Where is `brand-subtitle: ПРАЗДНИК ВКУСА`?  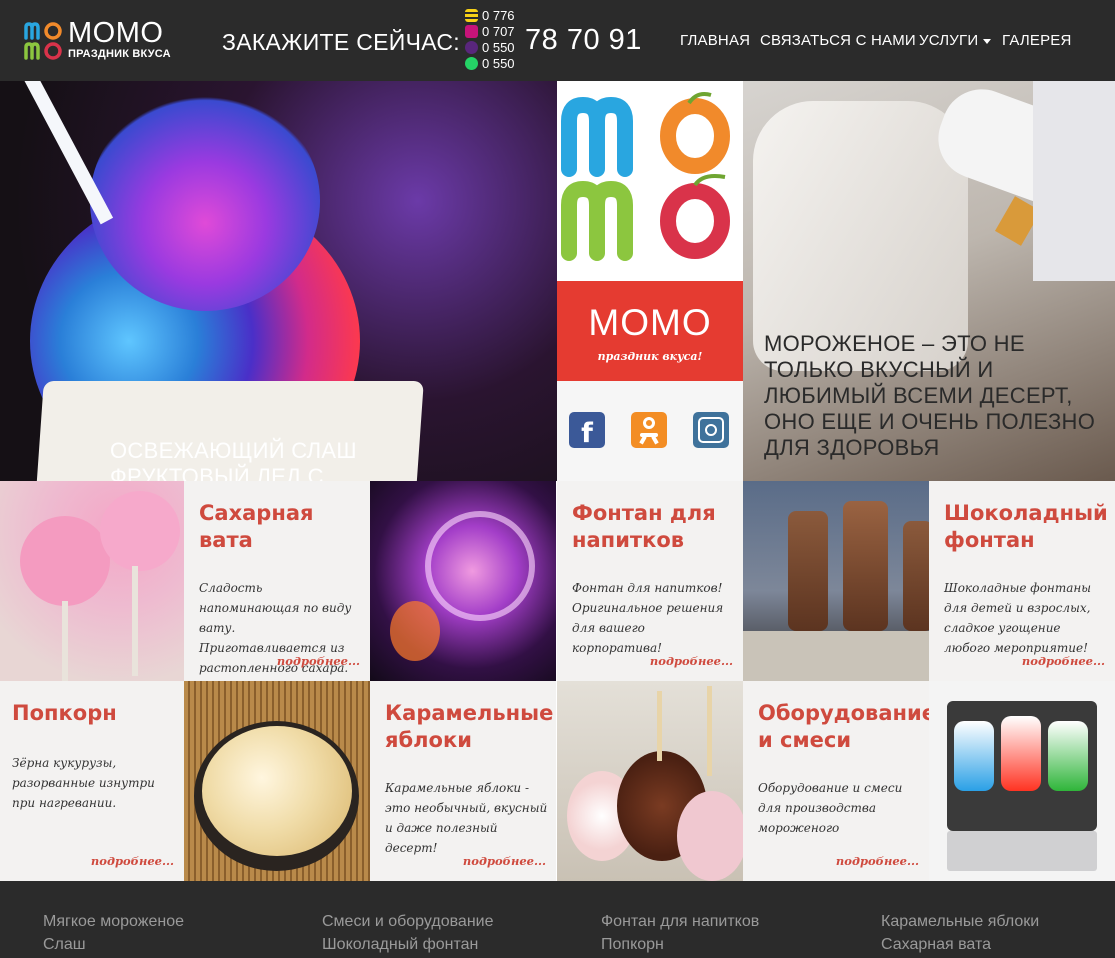 brand-subtitle: ПРАЗДНИК ВКУСА is located at coordinates (119, 54).